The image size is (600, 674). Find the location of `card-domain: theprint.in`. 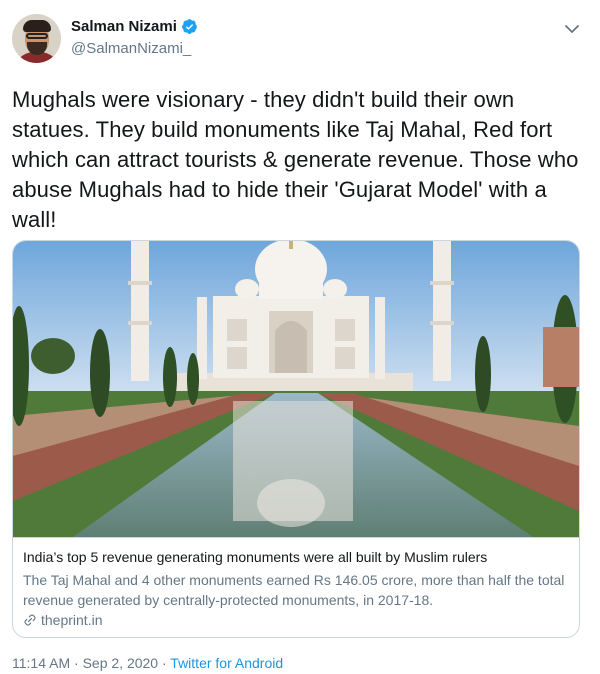

card-domain: theprint.in is located at coordinates (62, 620).